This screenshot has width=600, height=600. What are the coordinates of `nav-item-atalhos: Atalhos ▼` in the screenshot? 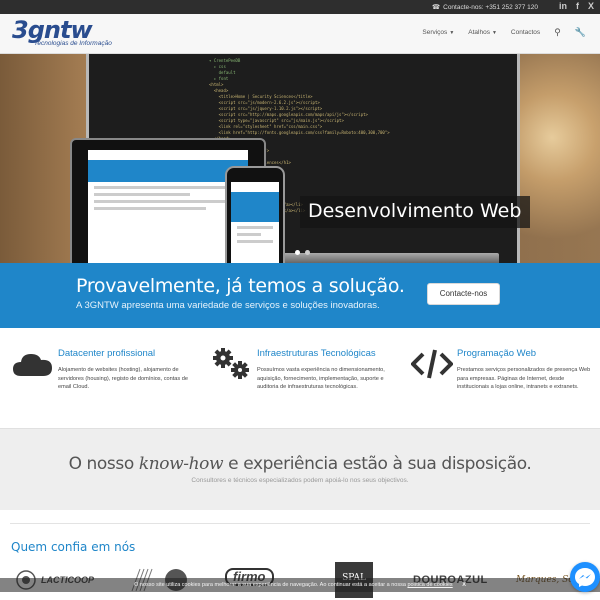 It's located at (482, 32).